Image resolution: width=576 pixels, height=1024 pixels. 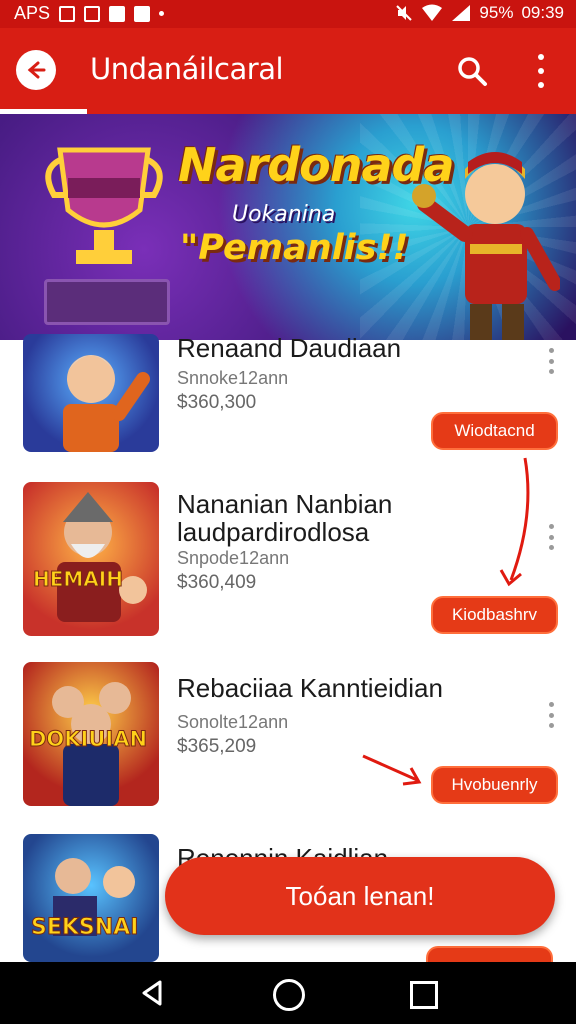 I want to click on game-price: $360,409, so click(x=217, y=582).